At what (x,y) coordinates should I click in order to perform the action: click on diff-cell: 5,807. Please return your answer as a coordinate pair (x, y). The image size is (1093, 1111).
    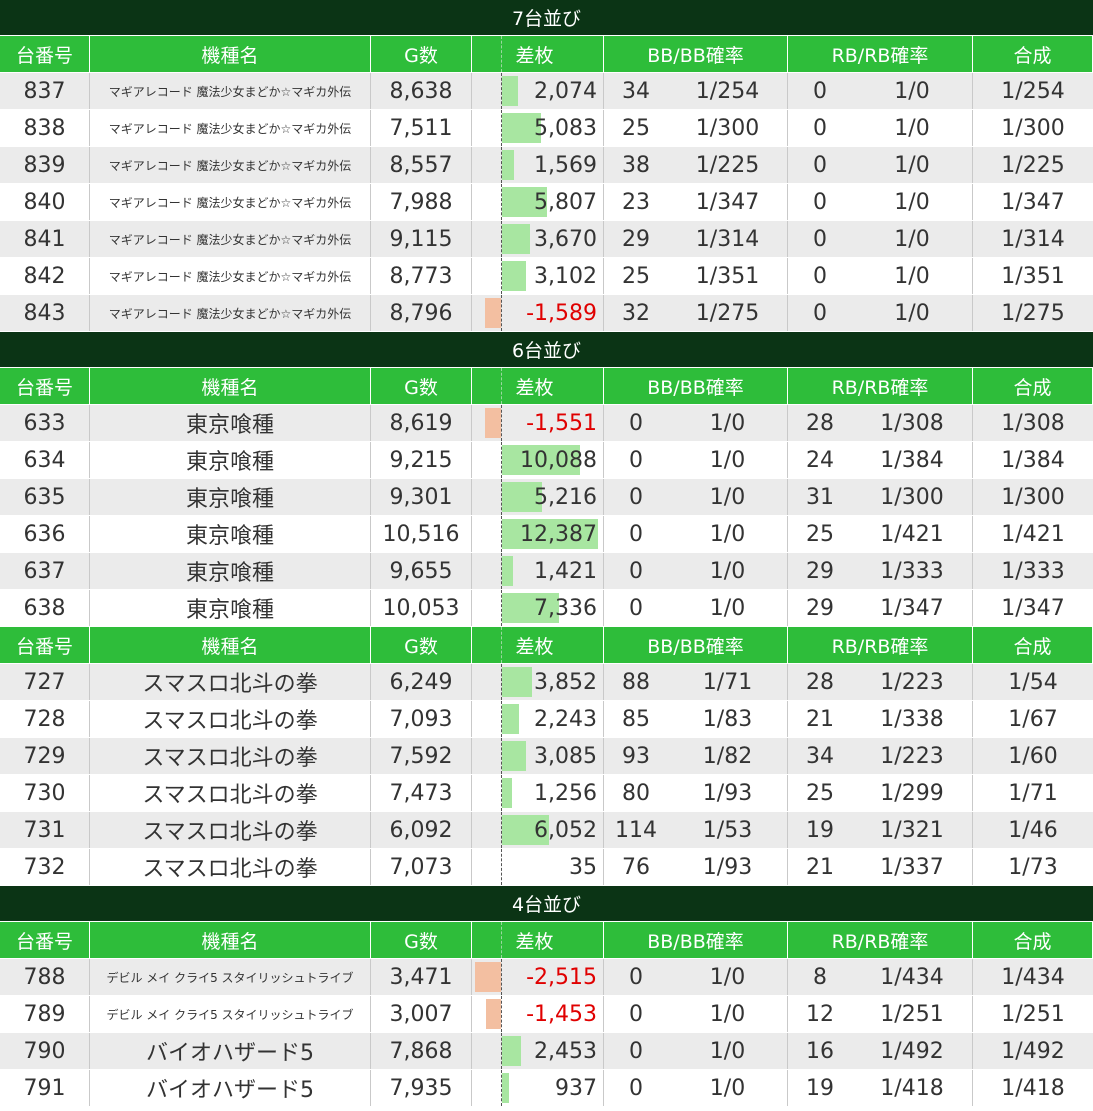
    Looking at the image, I should click on (538, 202).